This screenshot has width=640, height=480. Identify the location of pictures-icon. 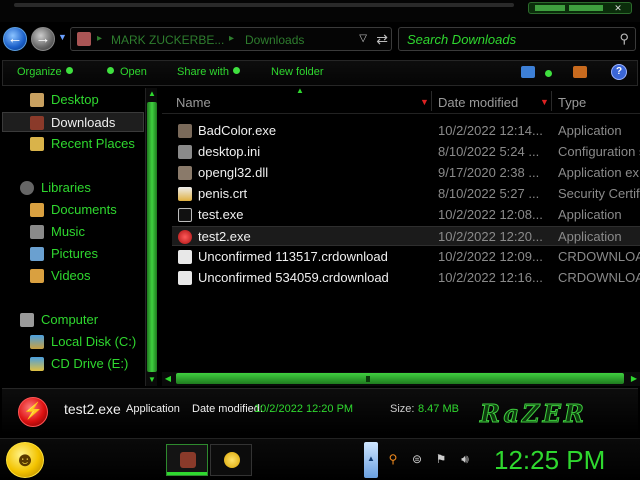
(37, 254).